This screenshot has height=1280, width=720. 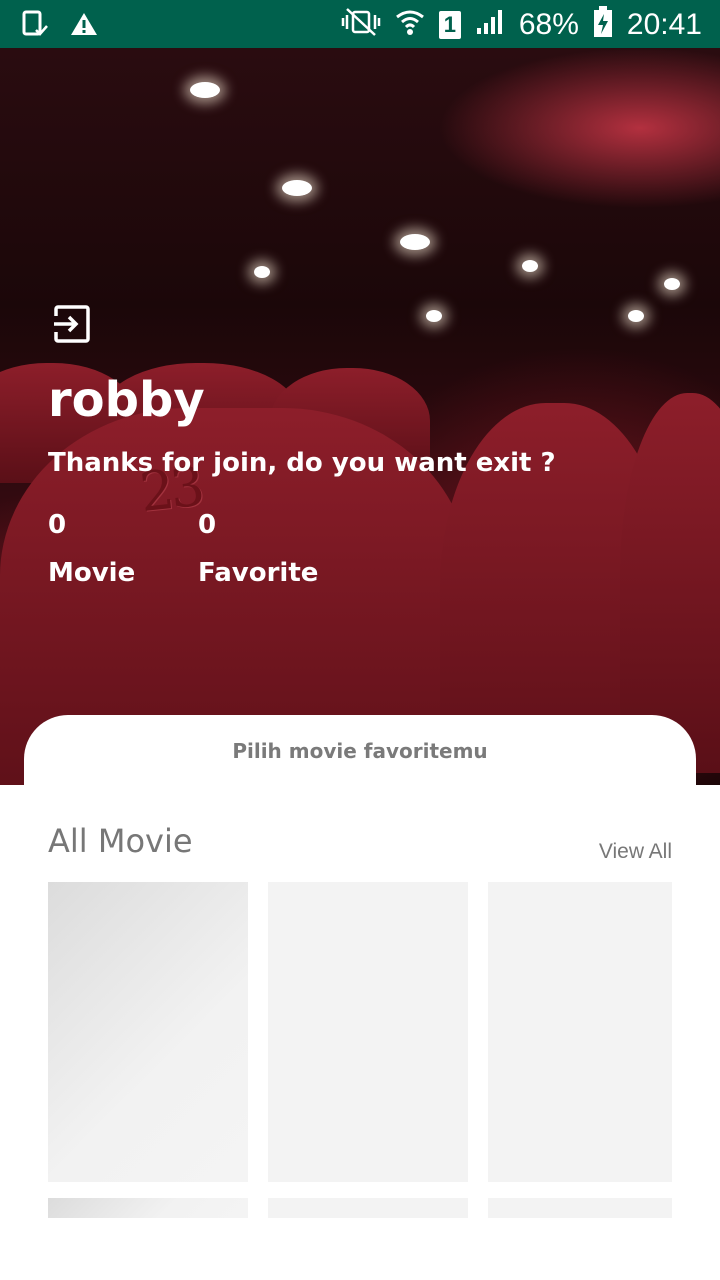 What do you see at coordinates (72, 324) in the screenshot?
I see `exit-icon` at bounding box center [72, 324].